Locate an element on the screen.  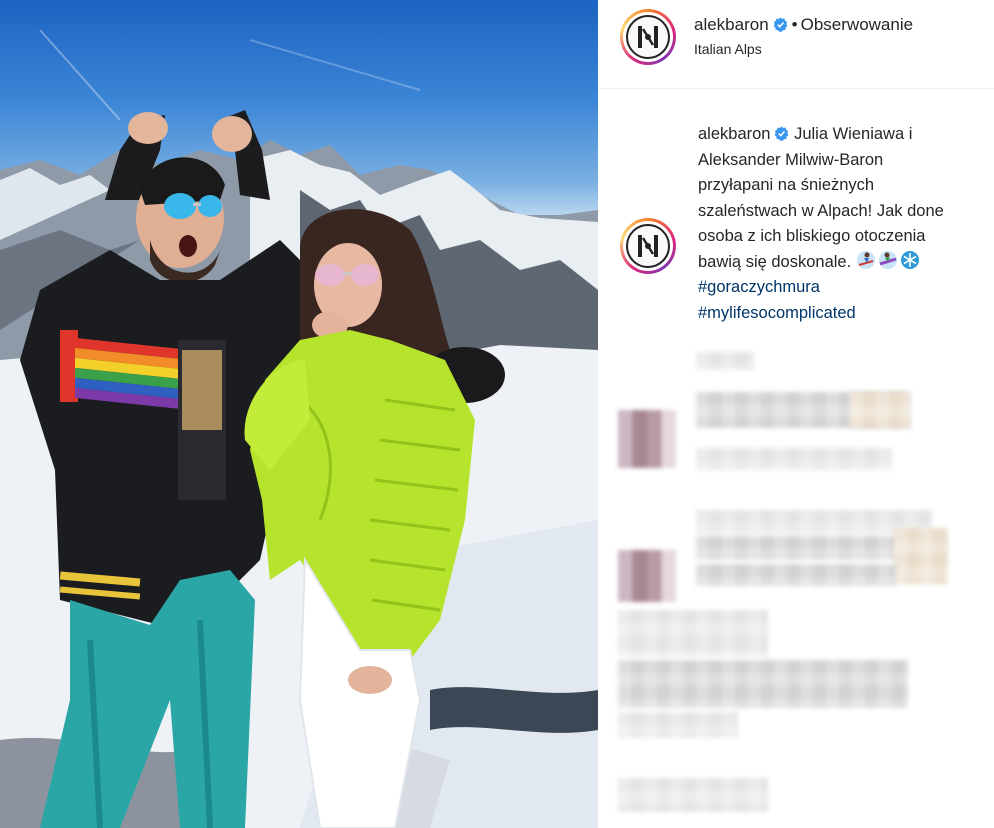
following-button: Obserwowanie is located at coordinates (857, 24).